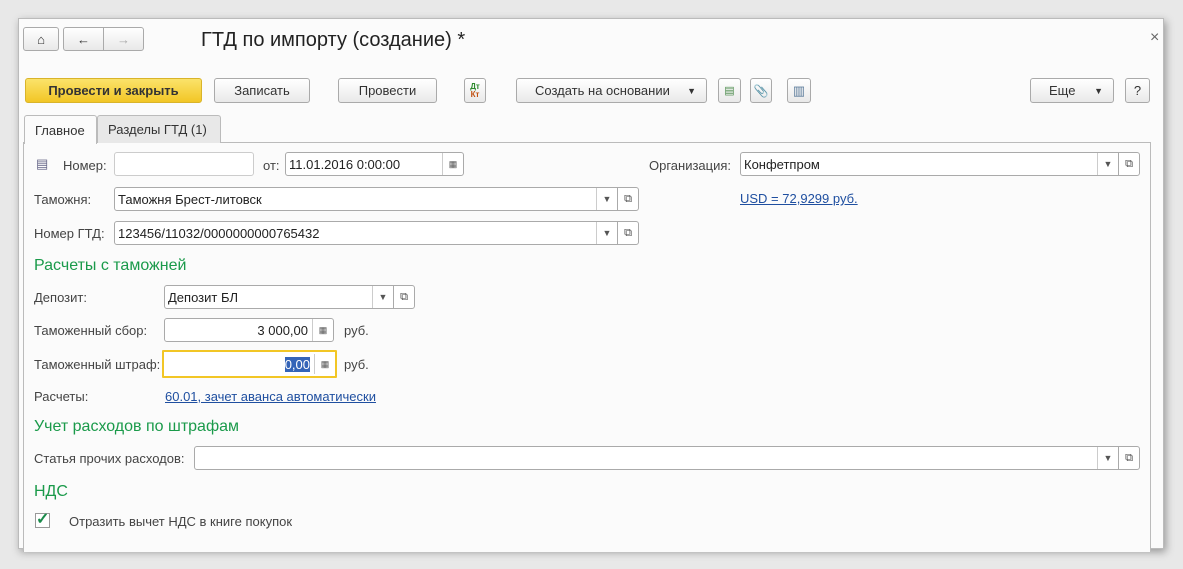  What do you see at coordinates (60, 297) in the screenshot?
I see `deposit-label: Депозит:` at bounding box center [60, 297].